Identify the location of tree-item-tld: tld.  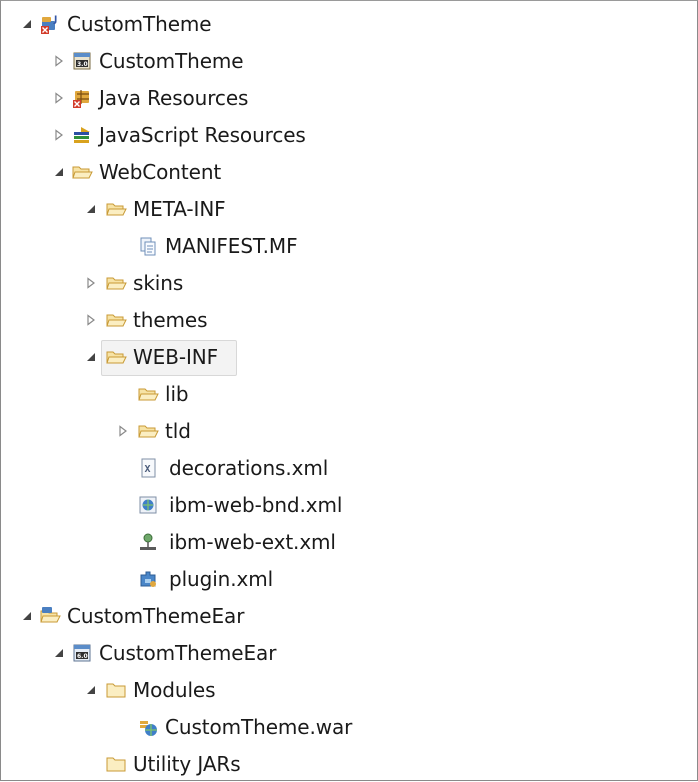
(341, 431).